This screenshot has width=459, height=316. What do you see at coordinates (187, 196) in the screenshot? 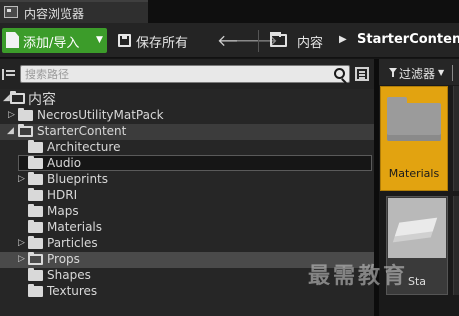
I see `tree-item-hdri: HDRI` at bounding box center [187, 196].